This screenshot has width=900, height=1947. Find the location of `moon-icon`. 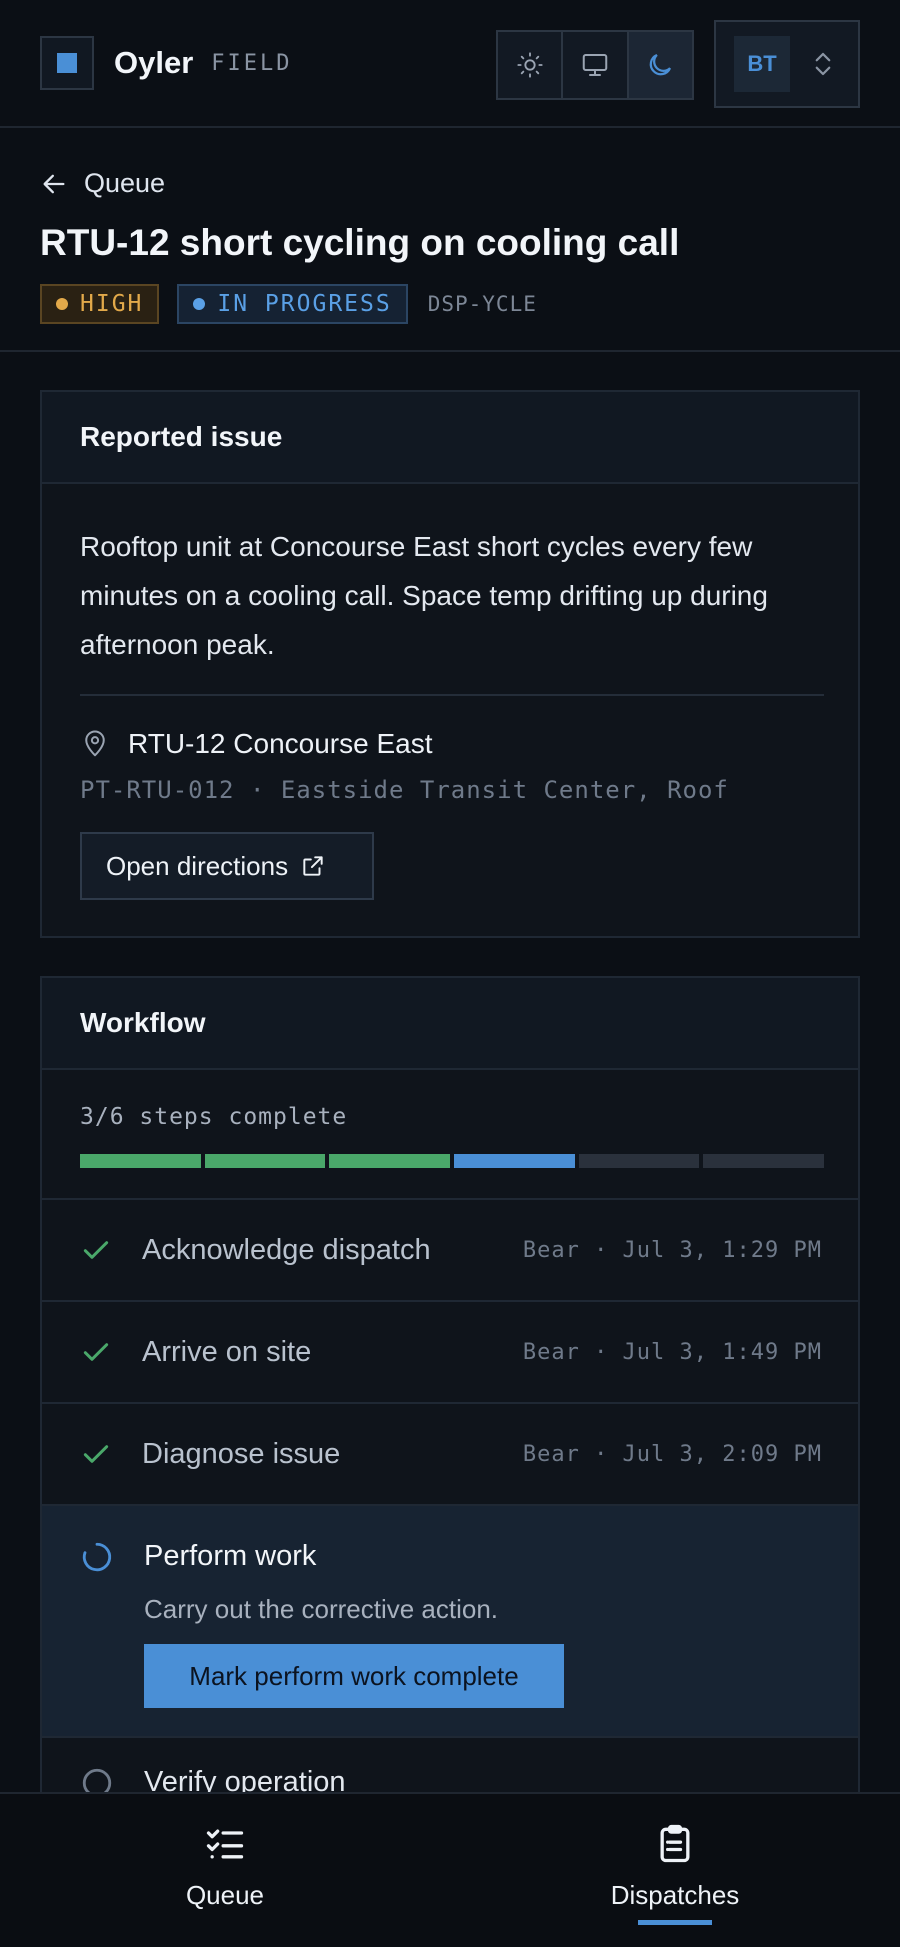

moon-icon is located at coordinates (661, 64).